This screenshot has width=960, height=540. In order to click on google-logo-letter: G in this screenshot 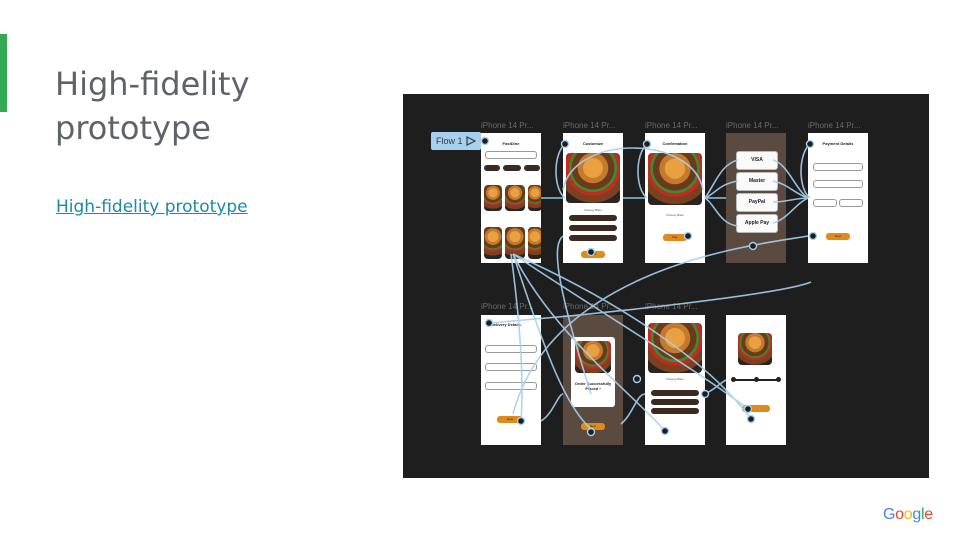, I will do `click(889, 514)`.